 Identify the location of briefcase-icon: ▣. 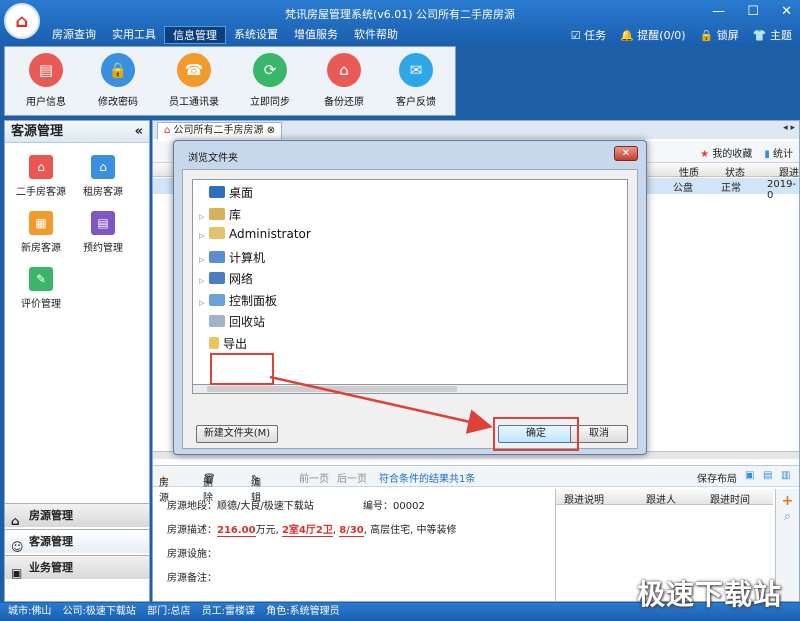
(17, 573).